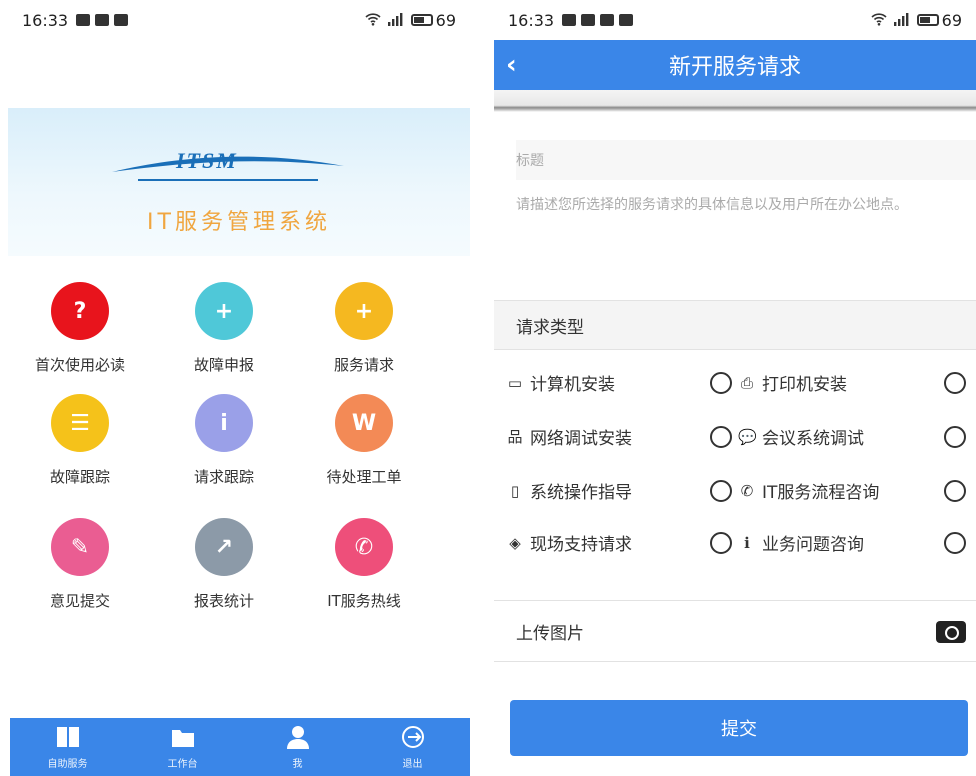 The image size is (976, 776). Describe the element at coordinates (297, 764) in the screenshot. I see `tab-label: 我` at that location.